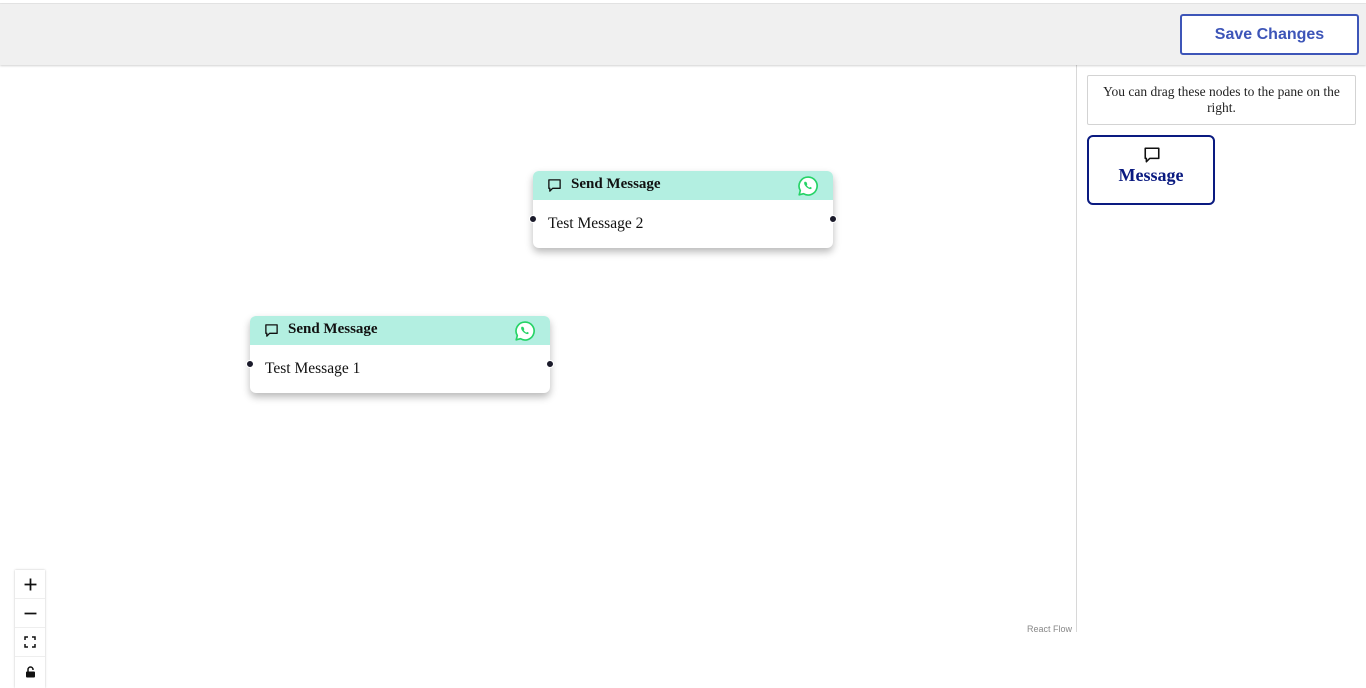 This screenshot has width=1366, height=688. I want to click on draggable-message-node: Message, so click(1151, 170).